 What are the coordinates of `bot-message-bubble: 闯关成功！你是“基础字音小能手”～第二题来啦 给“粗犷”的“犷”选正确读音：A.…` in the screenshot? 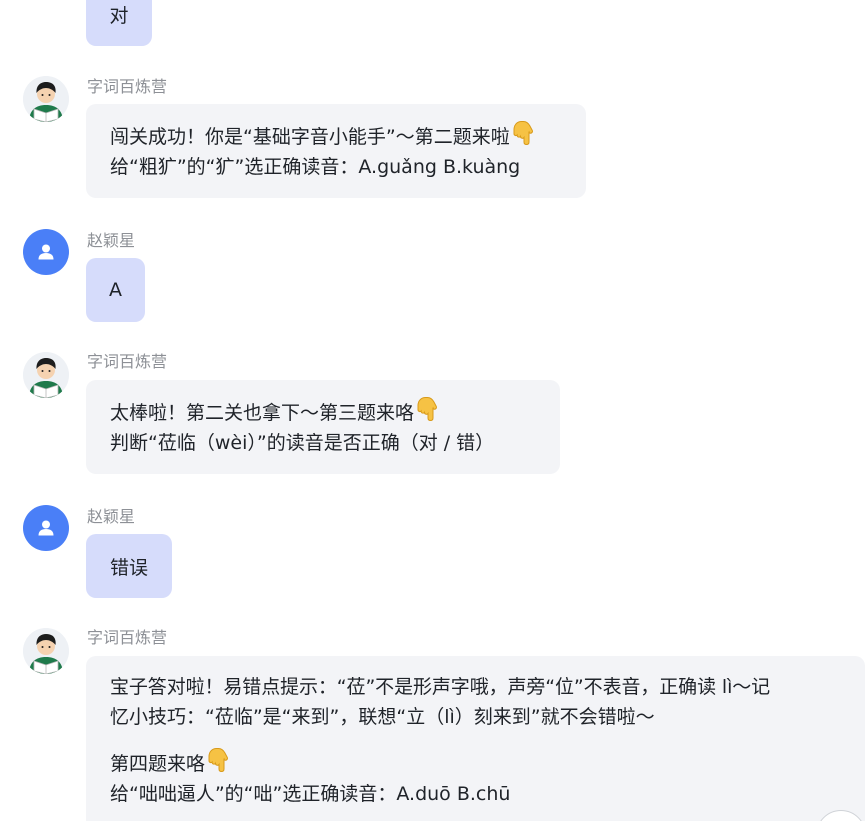 It's located at (336, 151).